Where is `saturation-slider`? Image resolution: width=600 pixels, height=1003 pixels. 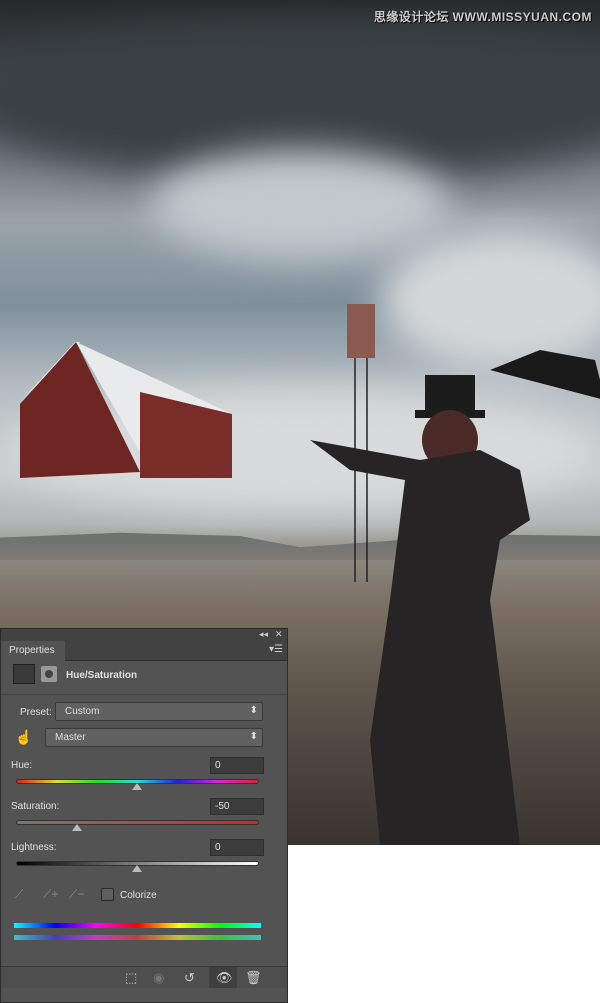 saturation-slider is located at coordinates (137, 822).